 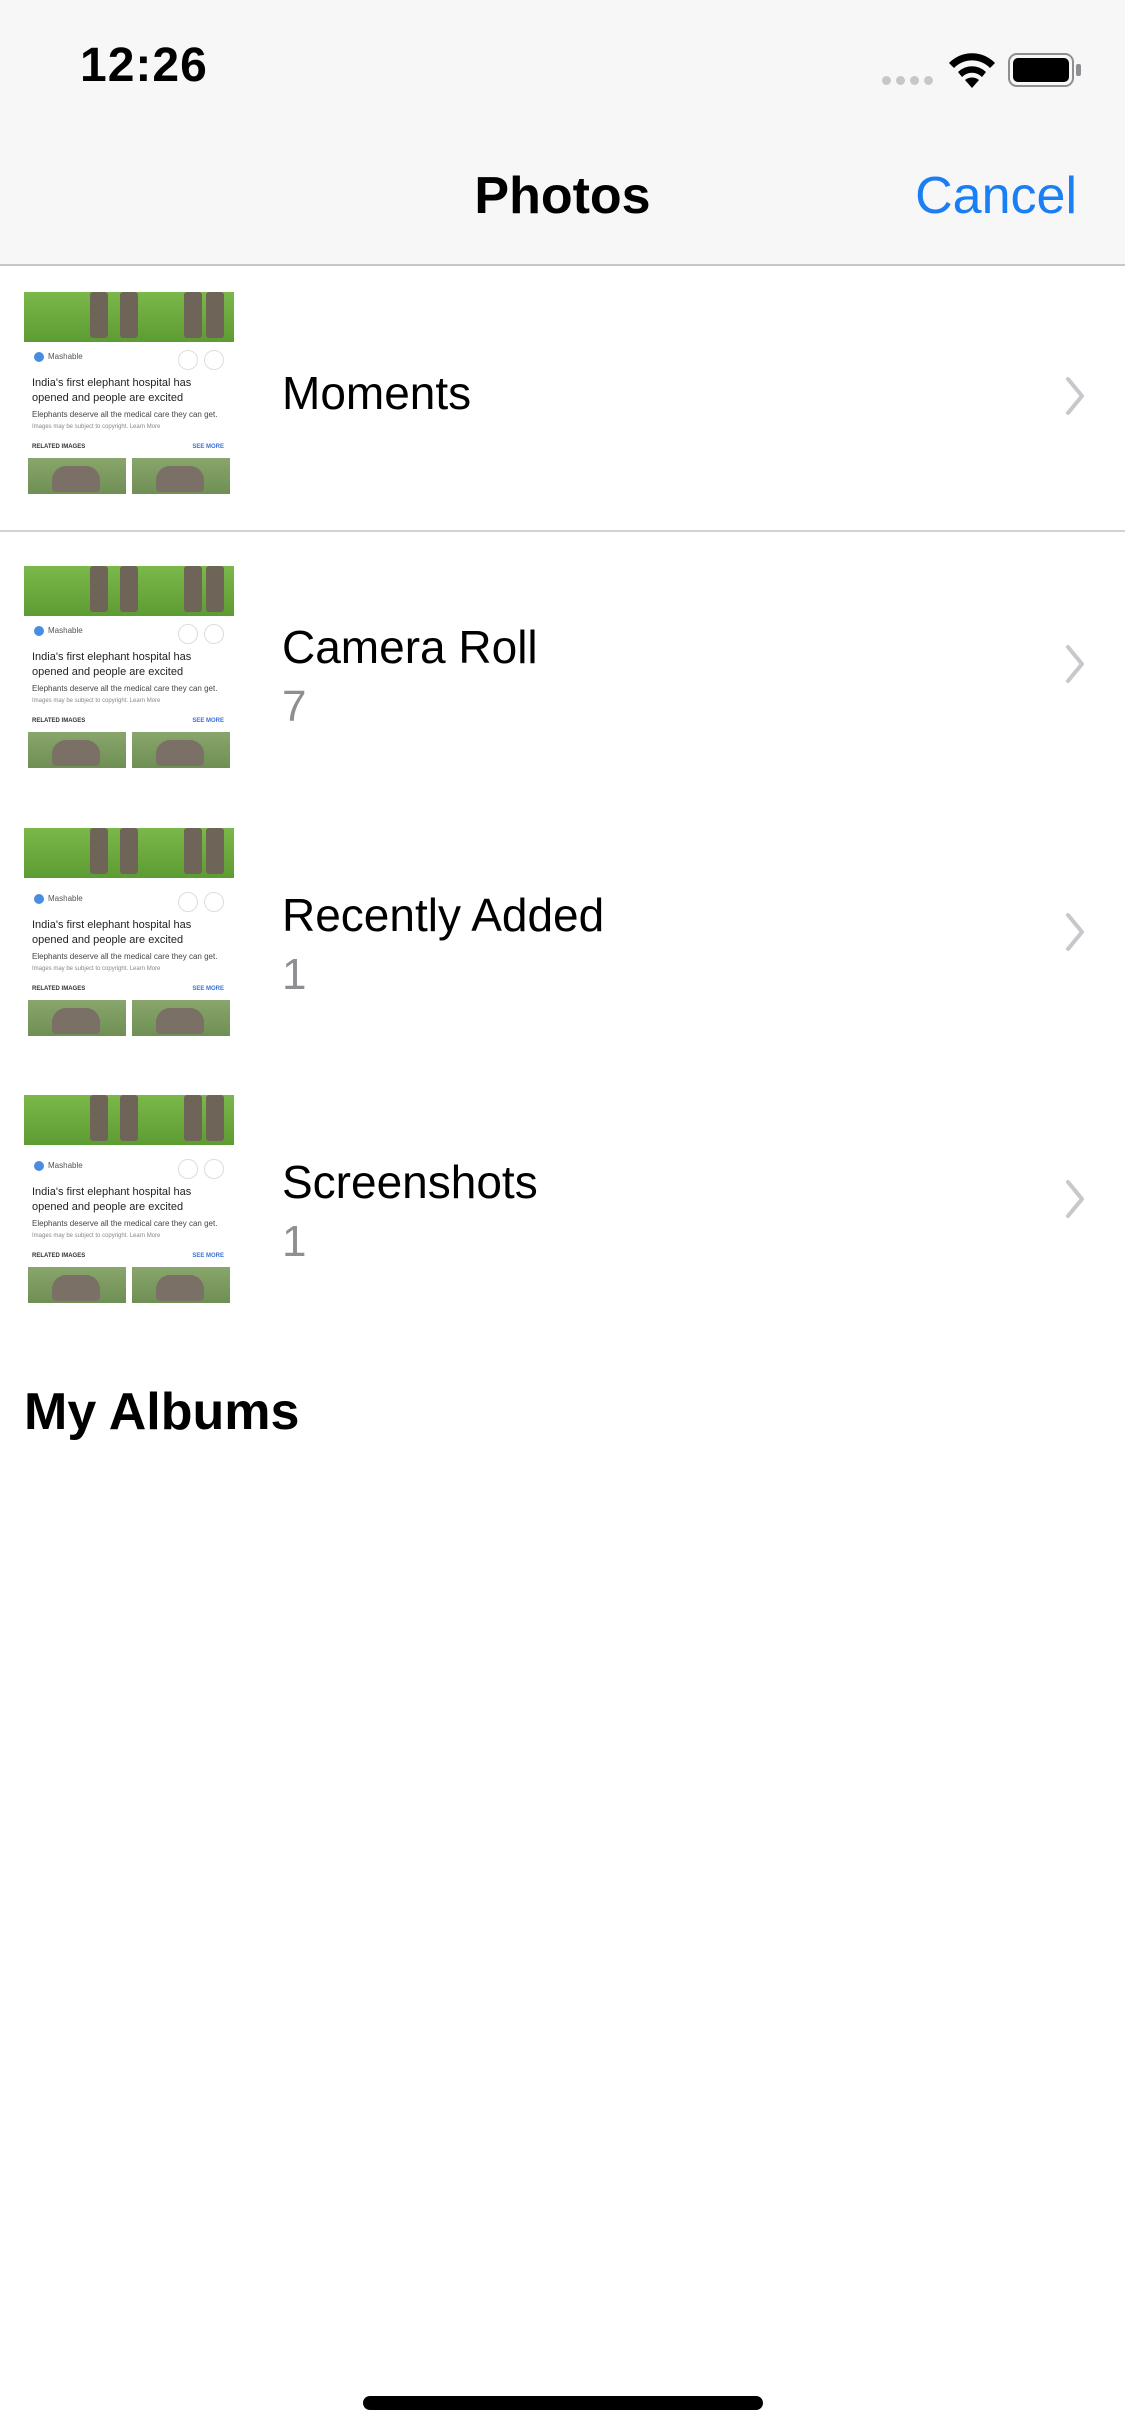 What do you see at coordinates (162, 1412) in the screenshot?
I see `section-title-my-albums: My Albums` at bounding box center [162, 1412].